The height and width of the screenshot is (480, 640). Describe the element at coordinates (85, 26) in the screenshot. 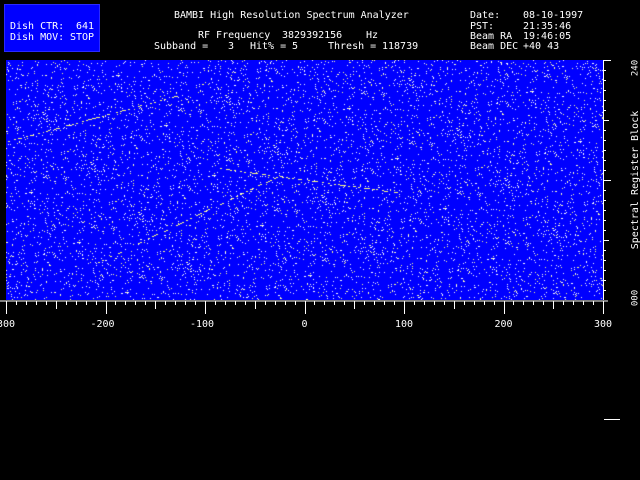

I see `dish-ctr-value: 641` at that location.